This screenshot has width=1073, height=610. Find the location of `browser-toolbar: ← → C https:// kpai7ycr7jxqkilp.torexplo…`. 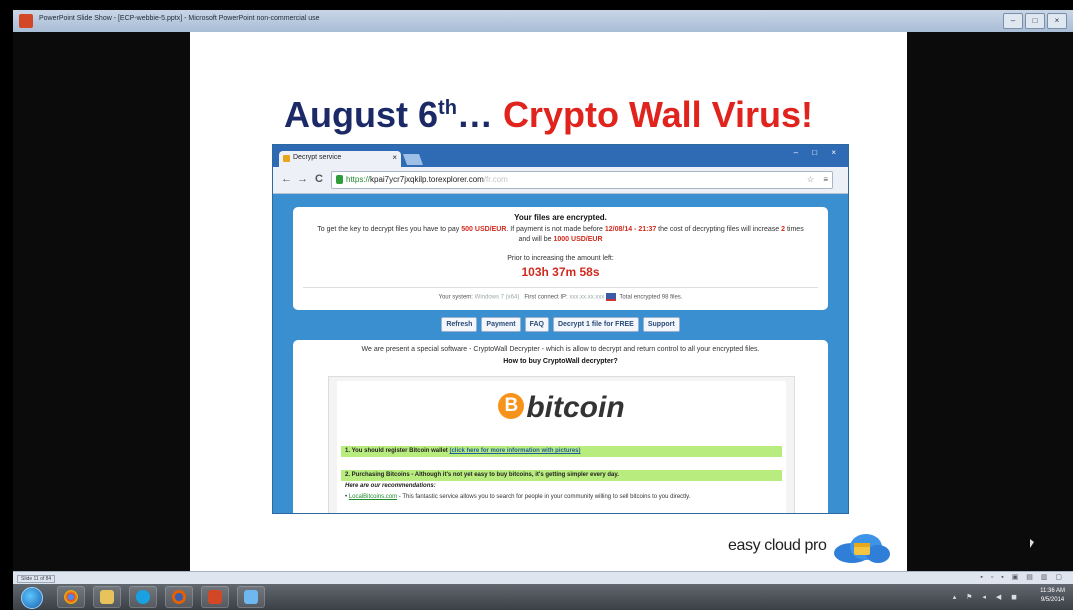

browser-toolbar: ← → C https:// kpai7ycr7jxqkilp.torexplo… is located at coordinates (560, 180).